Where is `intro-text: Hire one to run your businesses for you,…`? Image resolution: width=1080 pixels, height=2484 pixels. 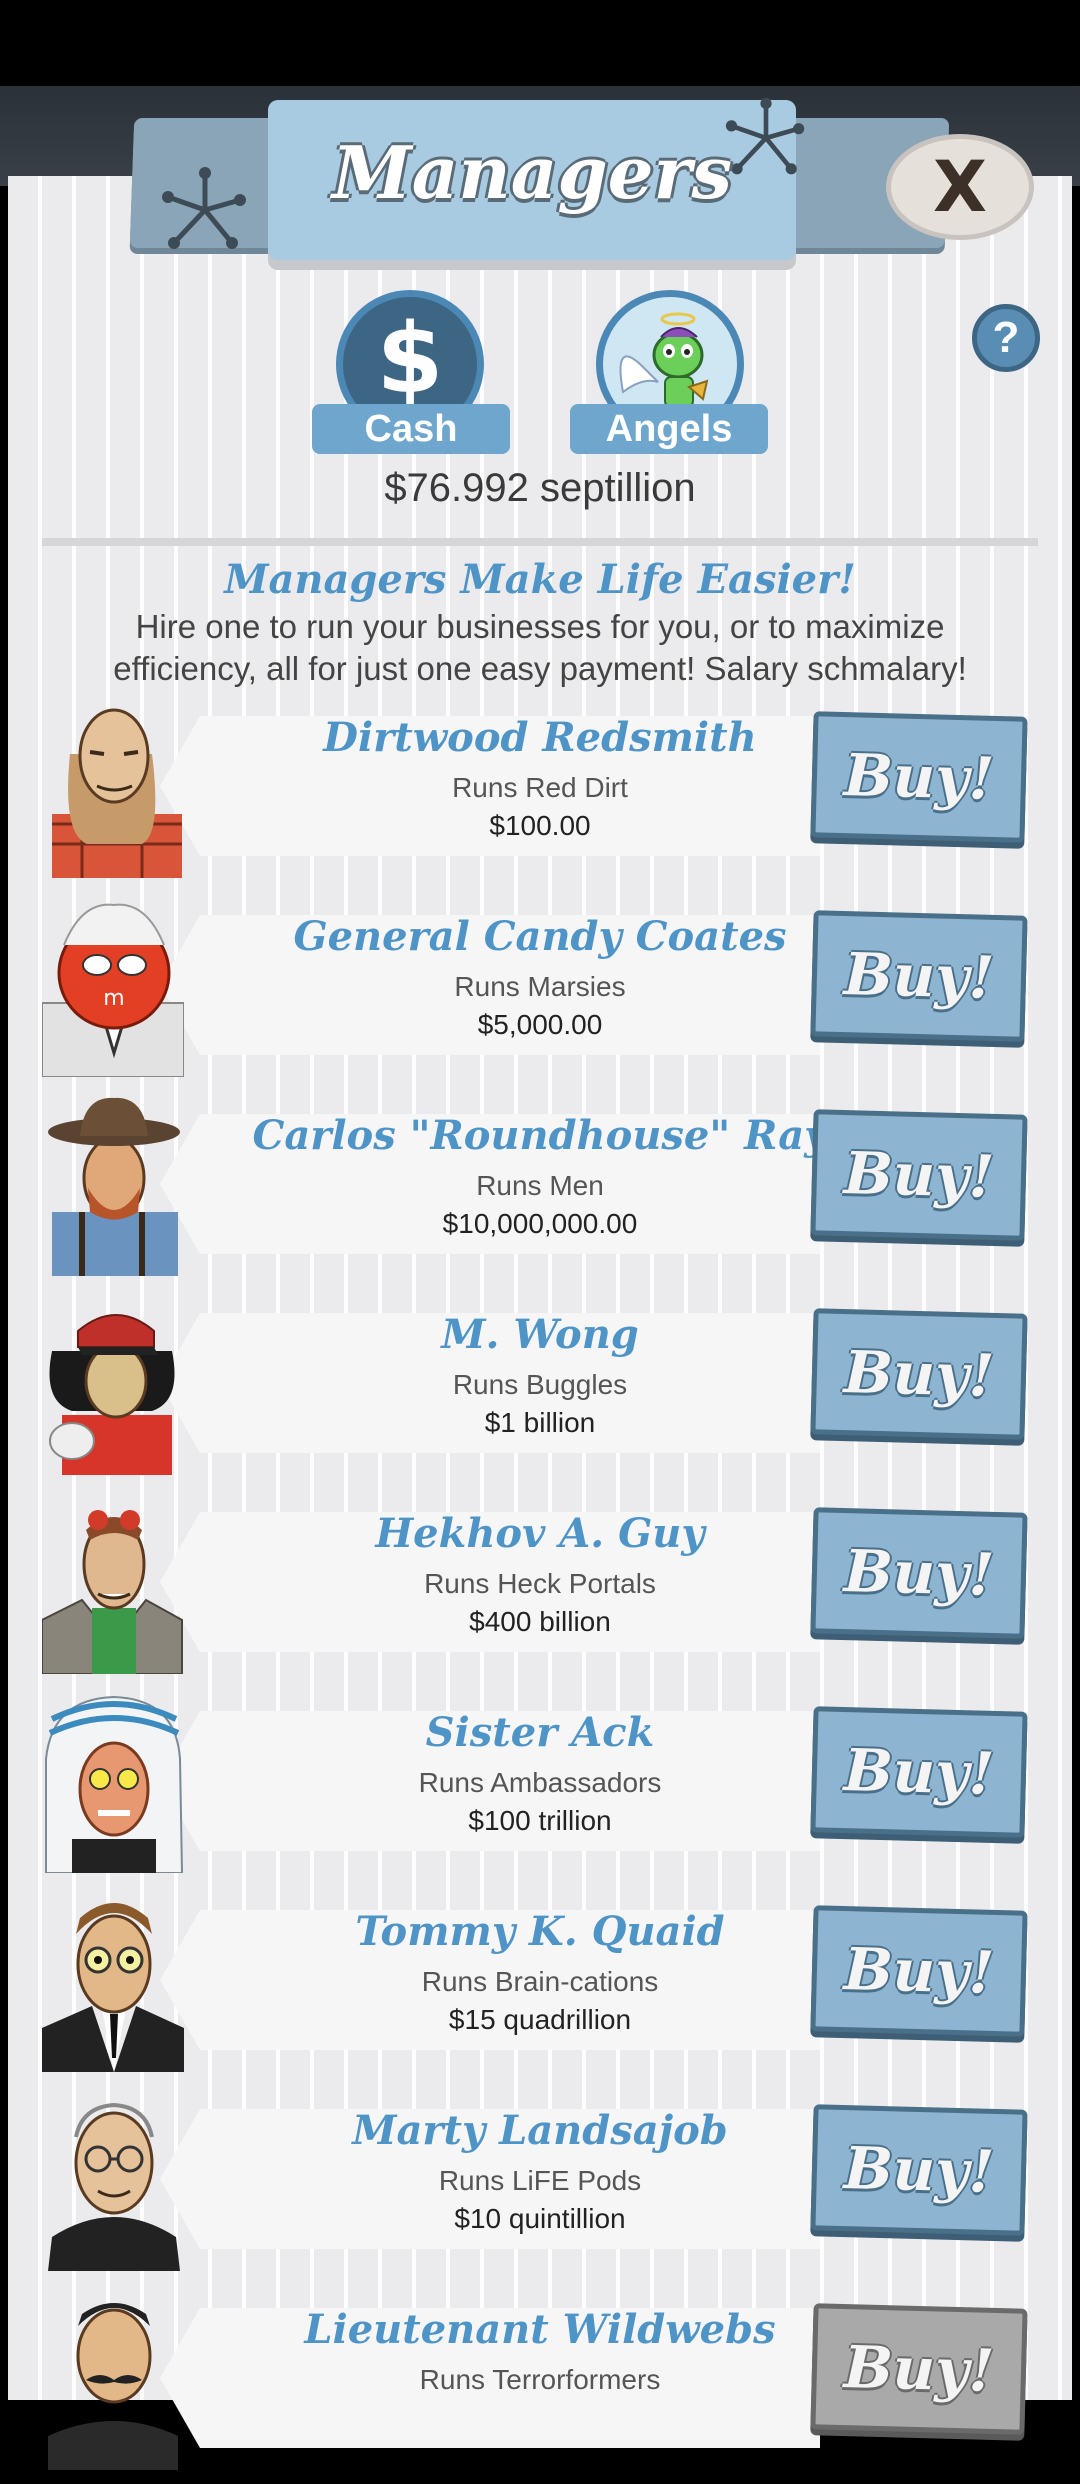
intro-text: Hire one to run your businesses for you,… is located at coordinates (540, 647).